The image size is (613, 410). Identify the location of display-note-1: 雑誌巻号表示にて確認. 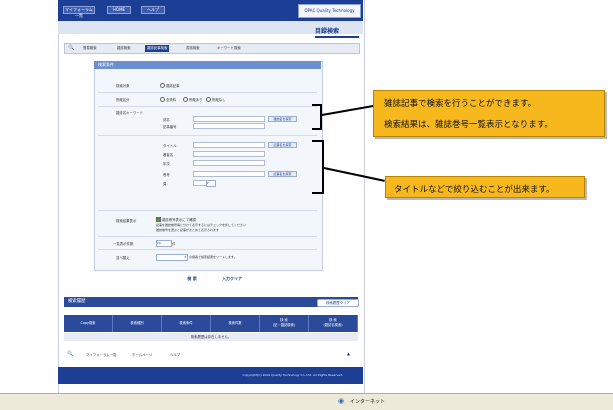
(179, 220).